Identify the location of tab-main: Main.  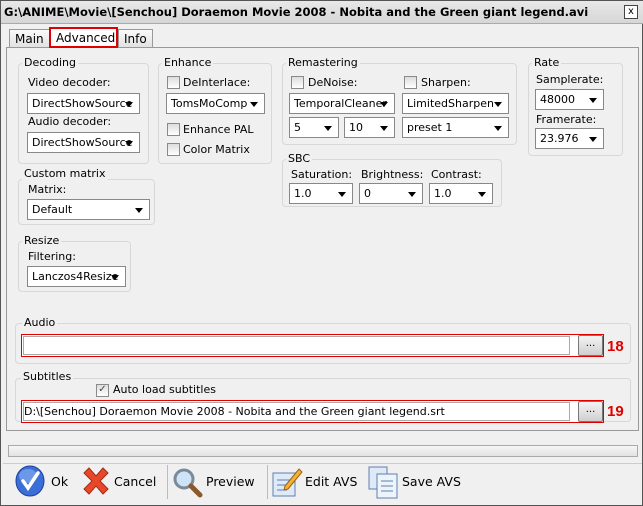
(29, 38).